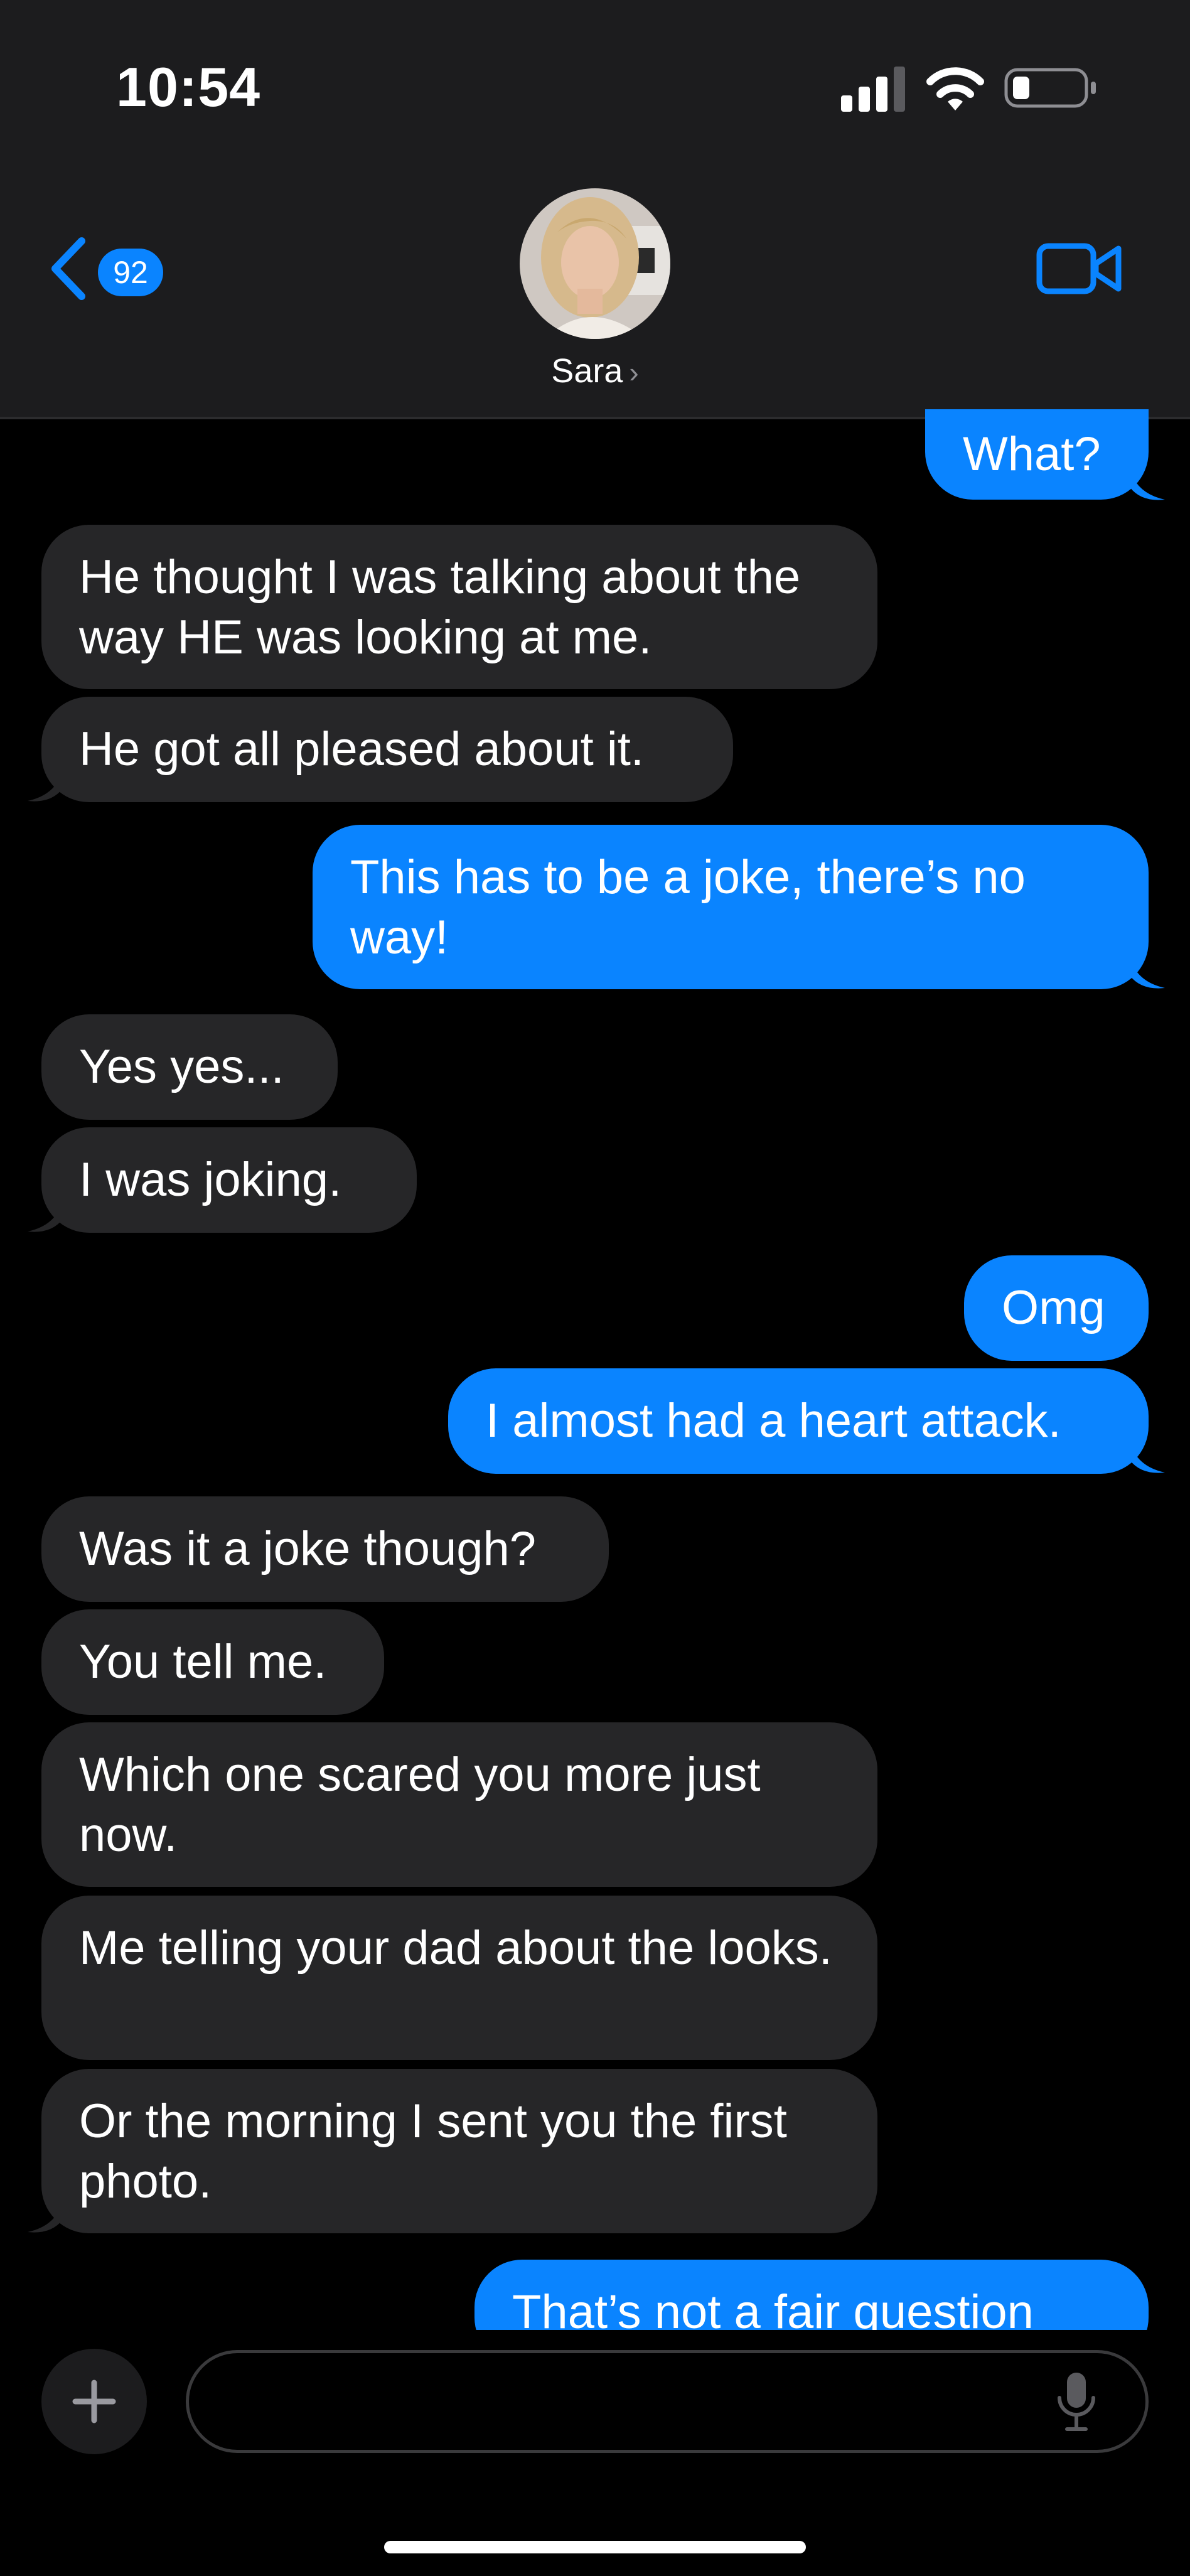 The image size is (1190, 2576). I want to click on avatar-image, so click(595, 263).